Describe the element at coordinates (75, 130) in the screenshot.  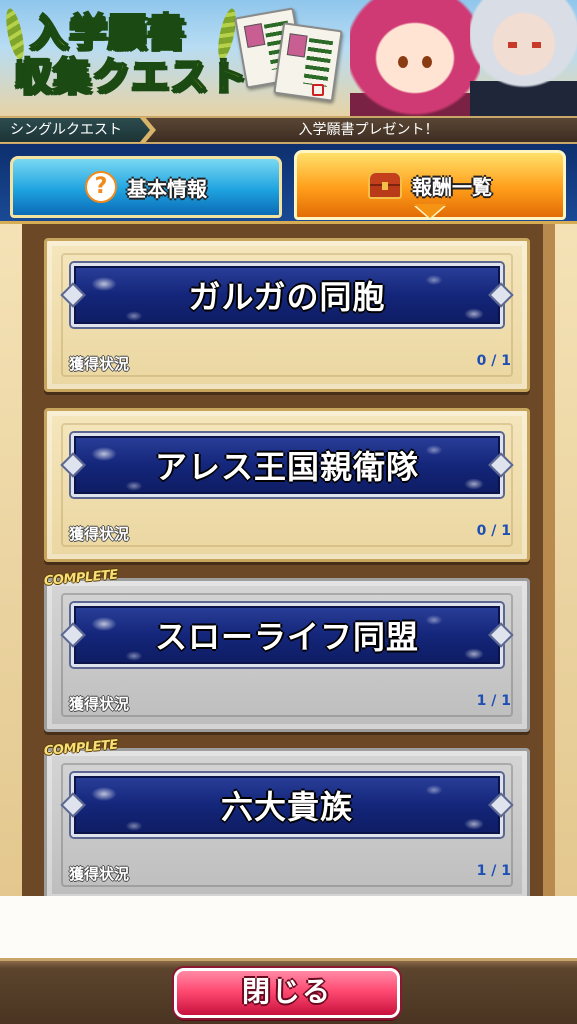
I see `quest-type-label: シングルクエスト` at that location.